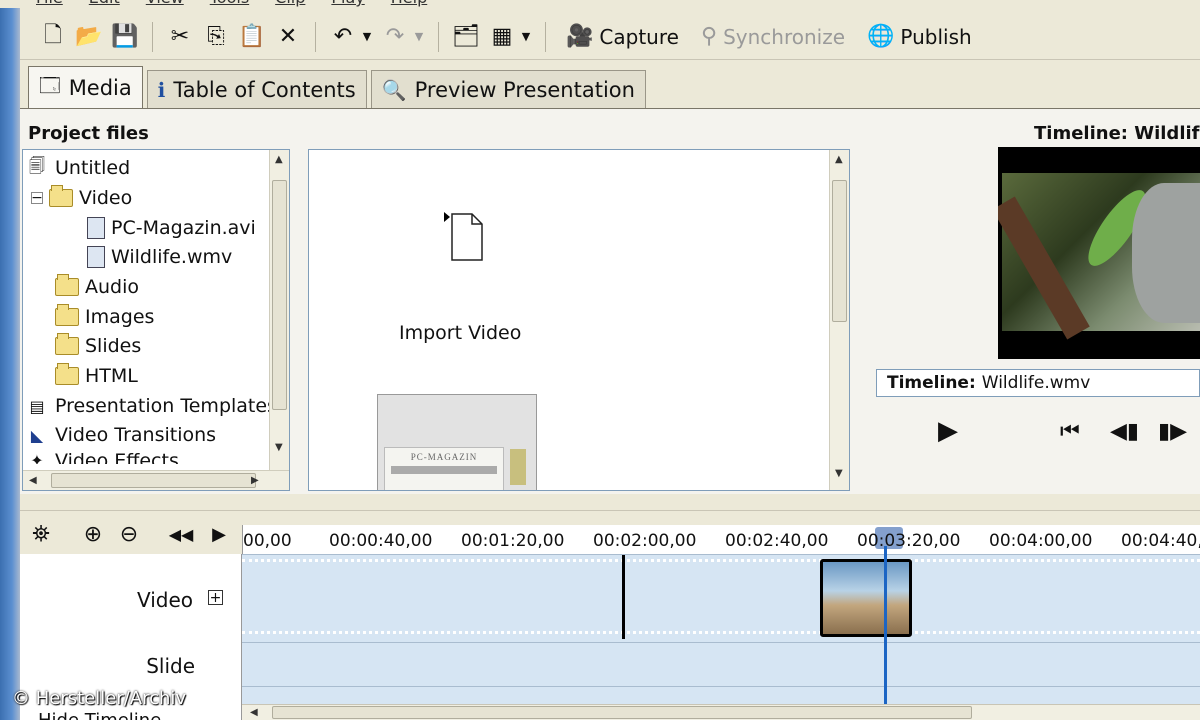 This screenshot has width=1200, height=720. I want to click on redo-dropdown-icon: ▼, so click(419, 36).